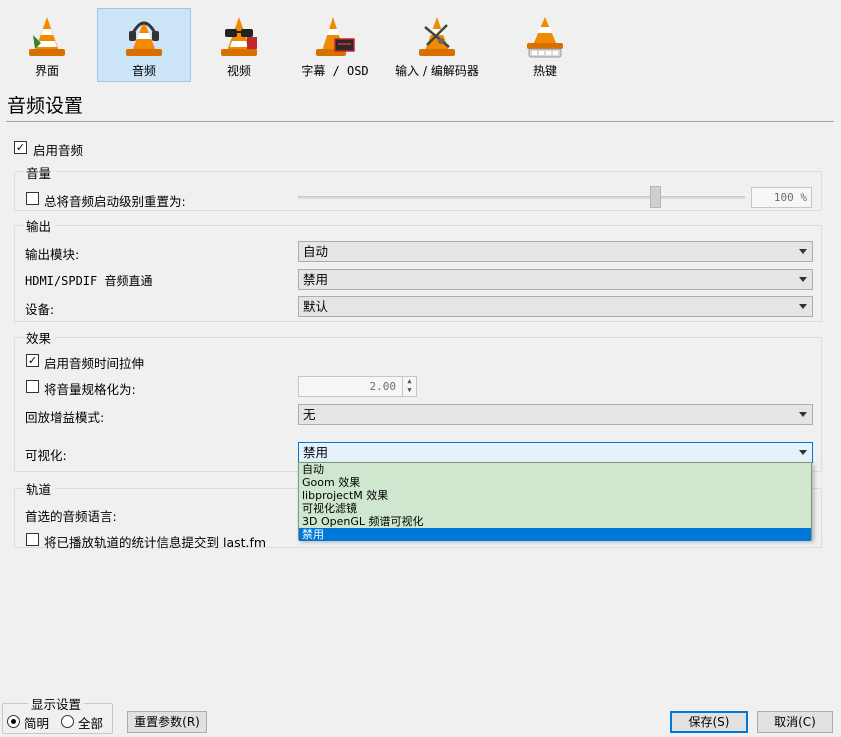 This screenshot has width=841, height=737. Describe the element at coordinates (65, 417) in the screenshot. I see `replaygain-label: 回放增益模式:` at that location.